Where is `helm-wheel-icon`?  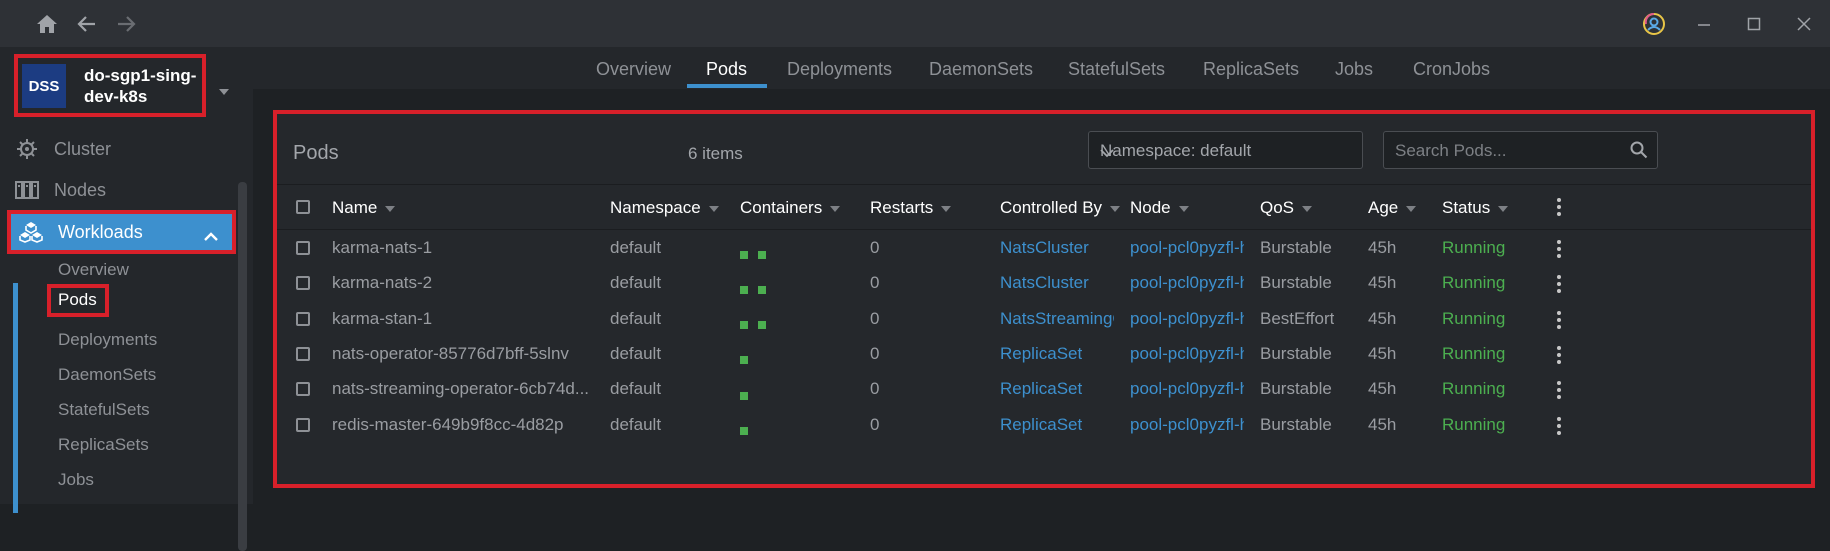 helm-wheel-icon is located at coordinates (27, 149).